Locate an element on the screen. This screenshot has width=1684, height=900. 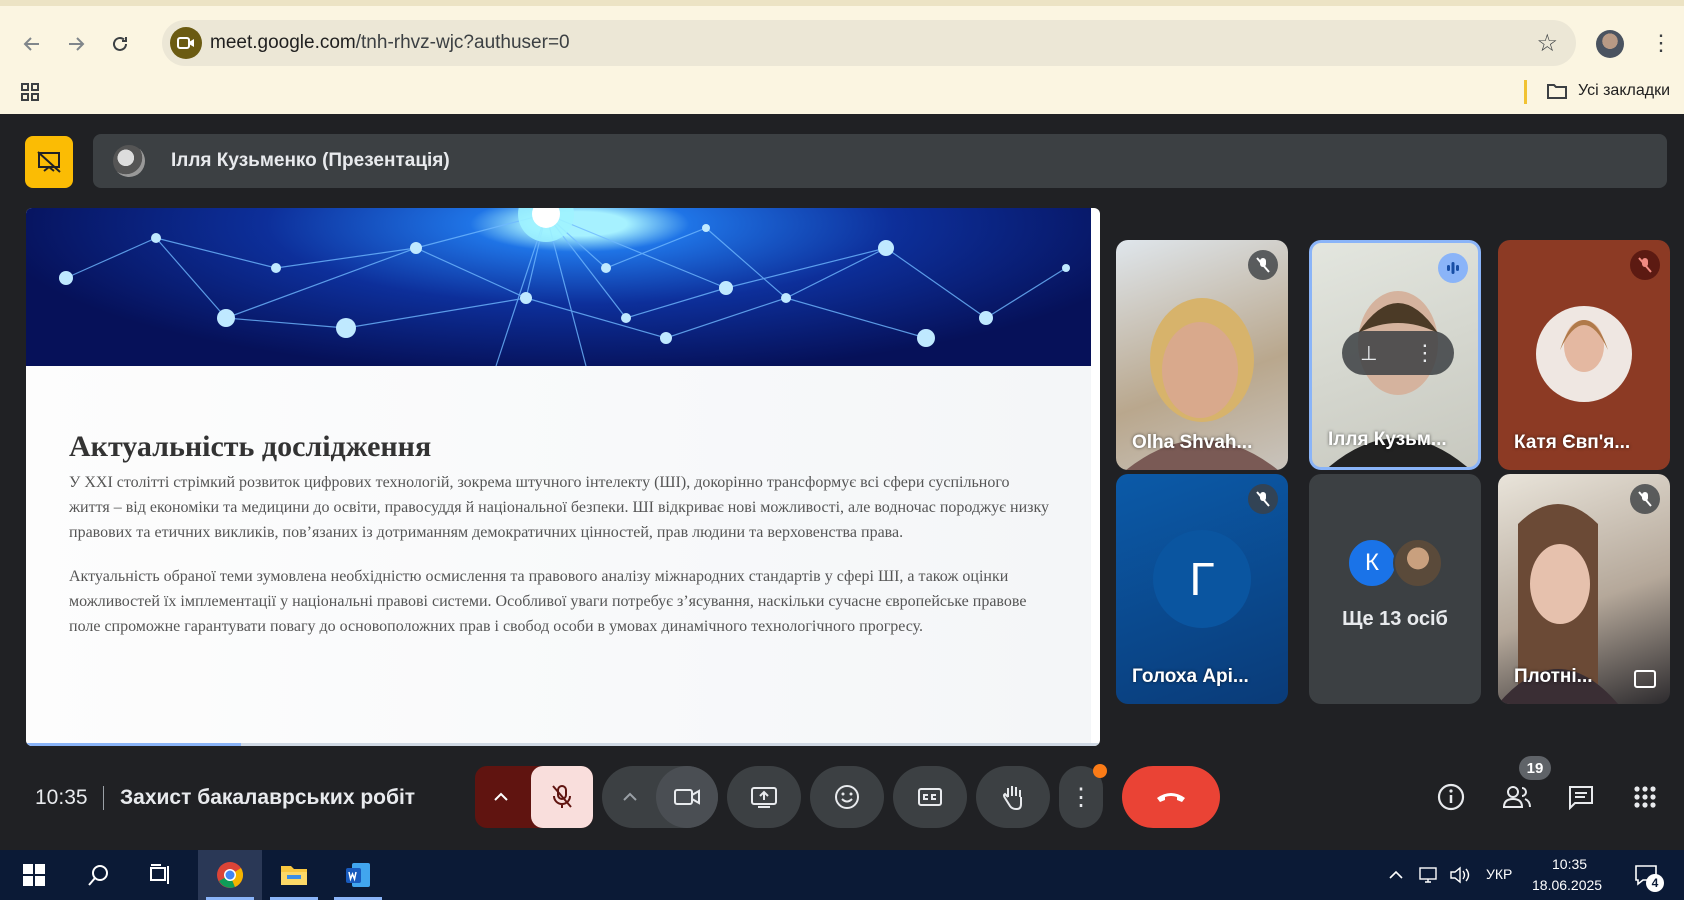
search-icon is located at coordinates (98, 875).